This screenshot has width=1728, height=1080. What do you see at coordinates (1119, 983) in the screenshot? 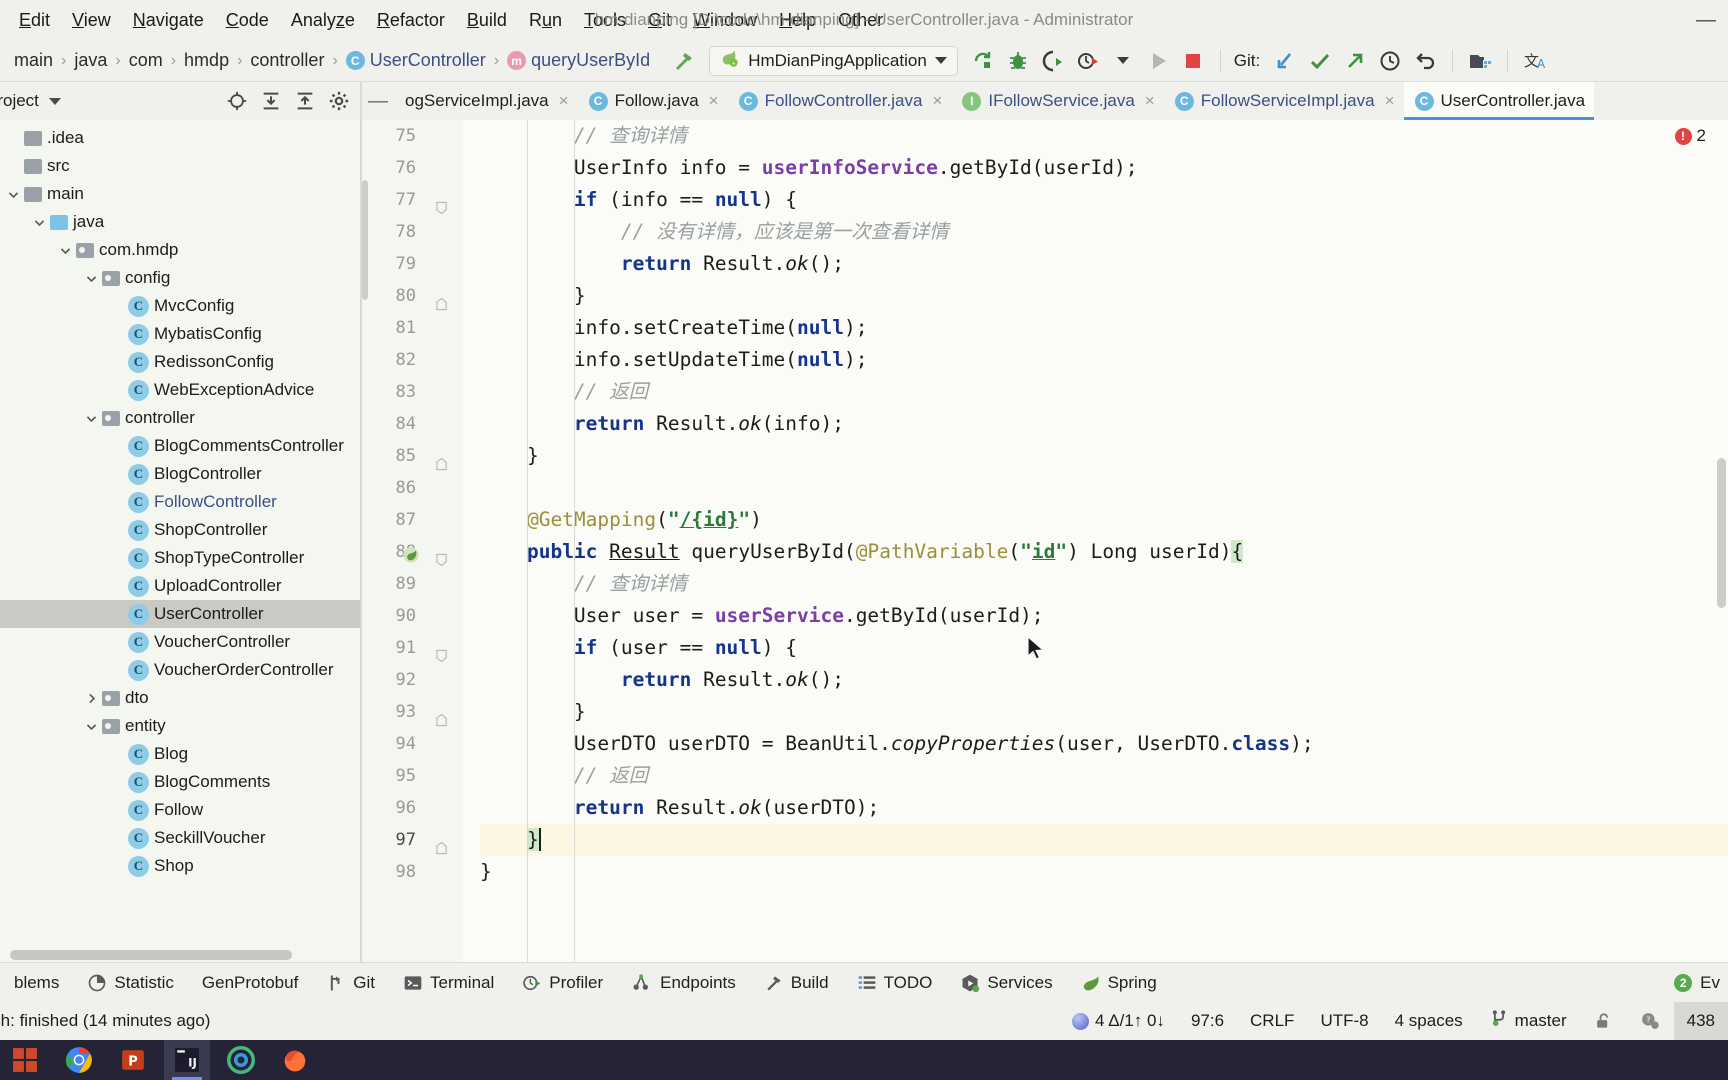
I see `tool-window-spring: Spring` at bounding box center [1119, 983].